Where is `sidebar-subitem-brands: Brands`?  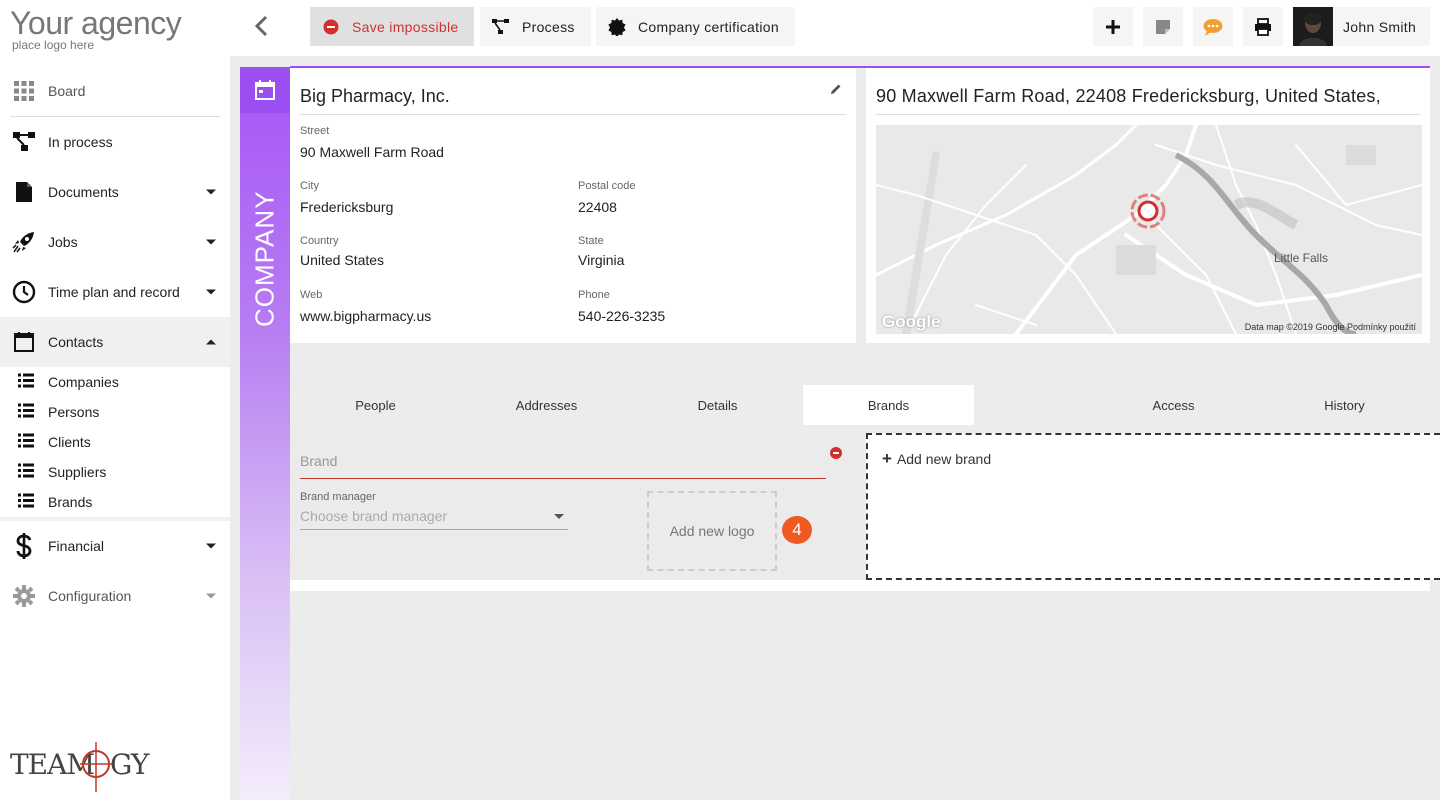 sidebar-subitem-brands: Brands is located at coordinates (115, 502).